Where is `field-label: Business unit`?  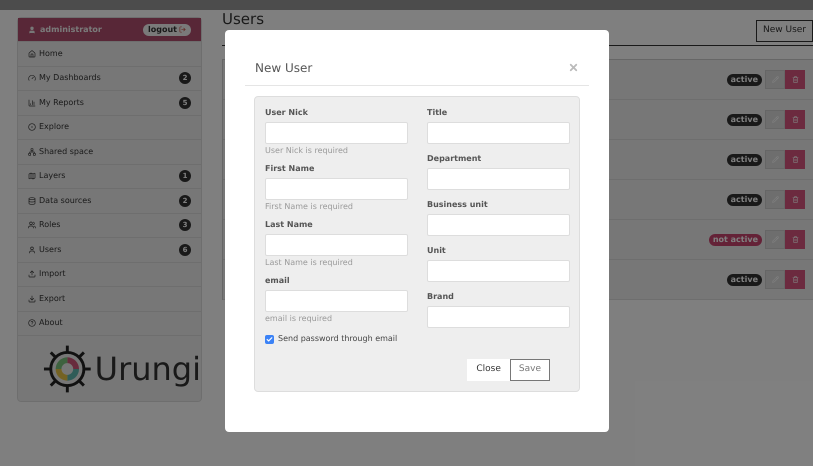 field-label: Business unit is located at coordinates (458, 205).